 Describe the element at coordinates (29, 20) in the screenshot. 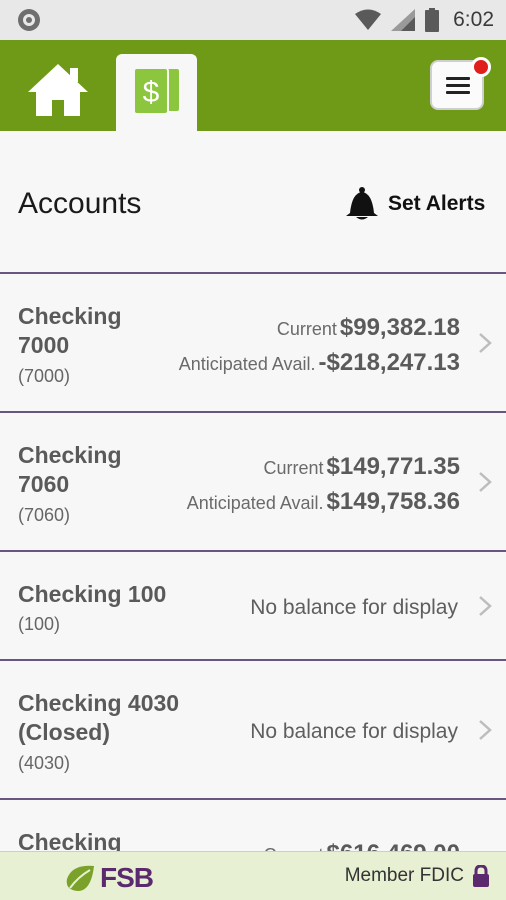

I see `camera-notification-icon` at that location.